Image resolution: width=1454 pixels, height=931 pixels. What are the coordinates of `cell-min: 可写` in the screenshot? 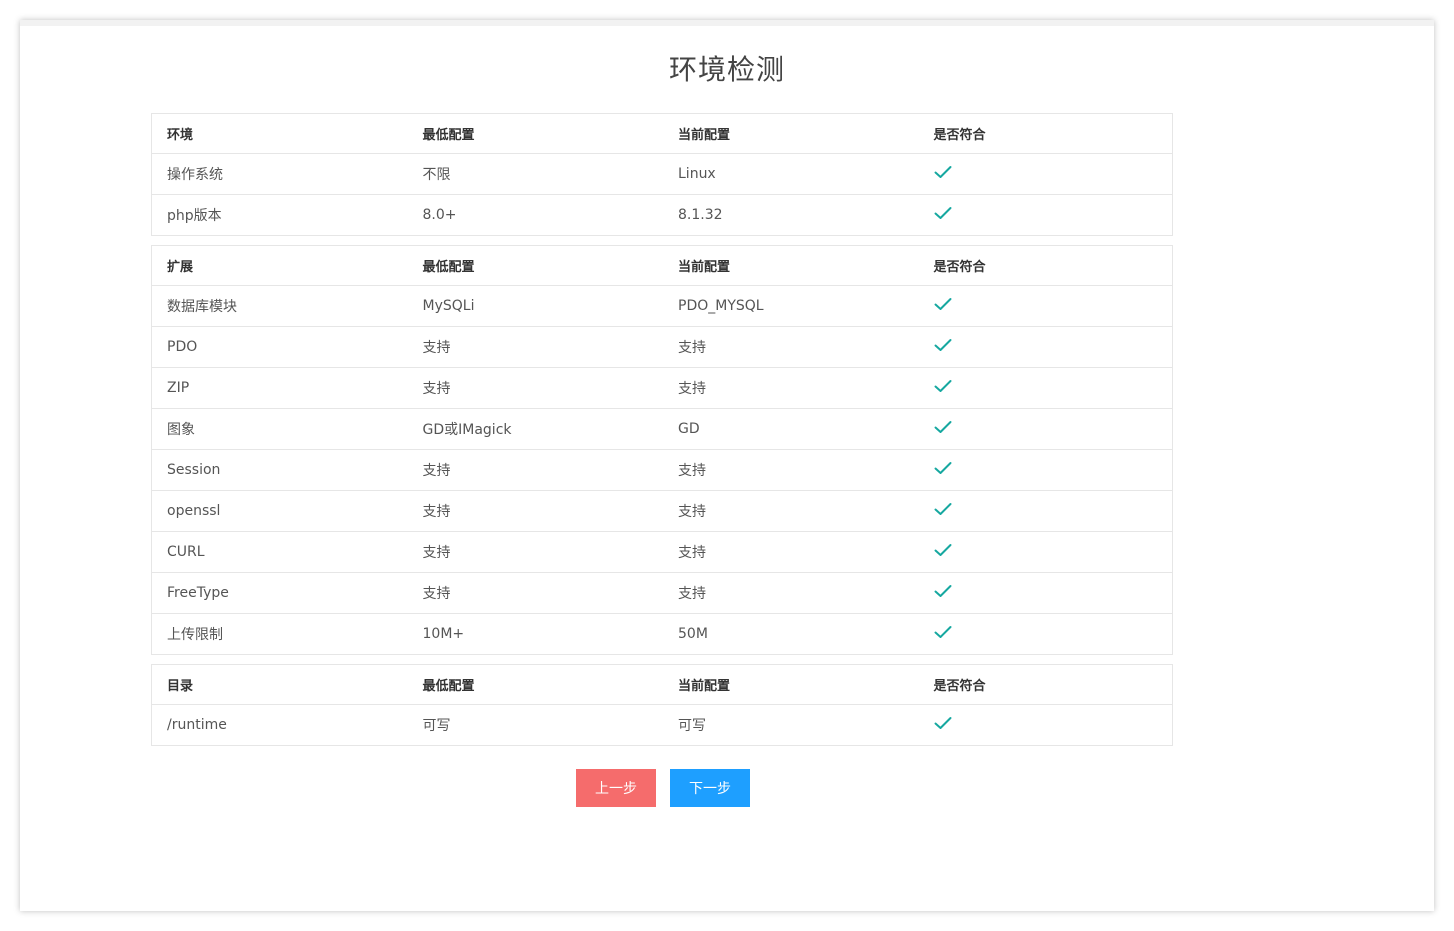 It's located at (436, 726).